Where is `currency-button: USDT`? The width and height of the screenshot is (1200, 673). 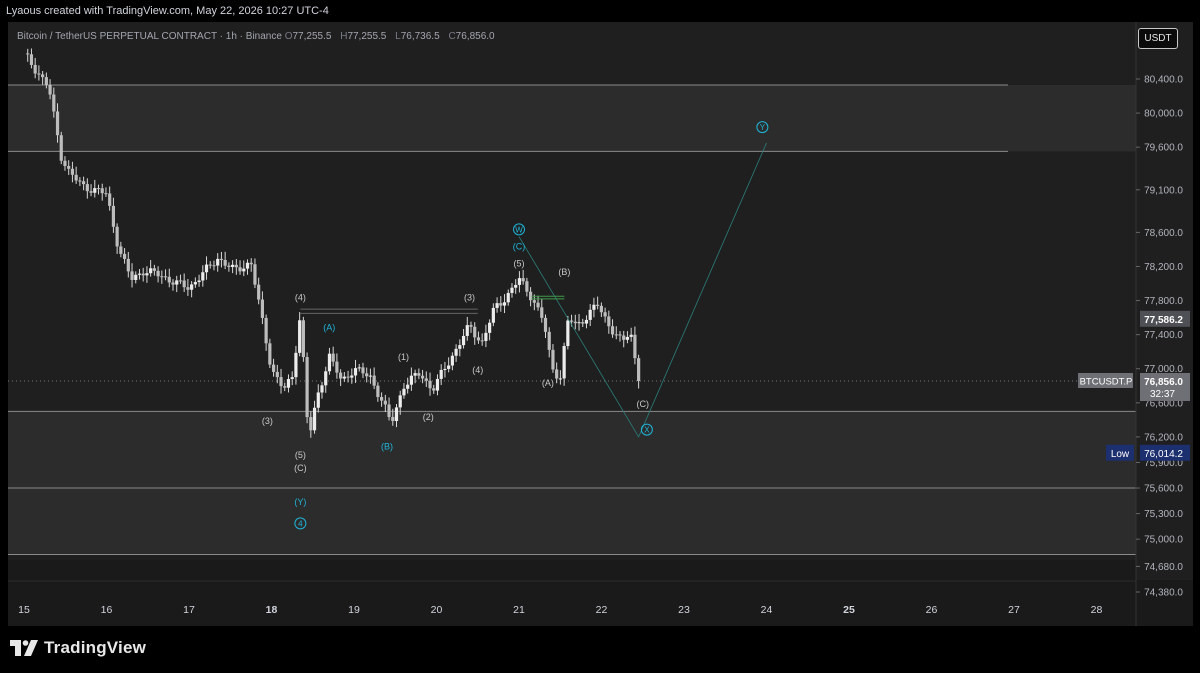 currency-button: USDT is located at coordinates (1158, 38).